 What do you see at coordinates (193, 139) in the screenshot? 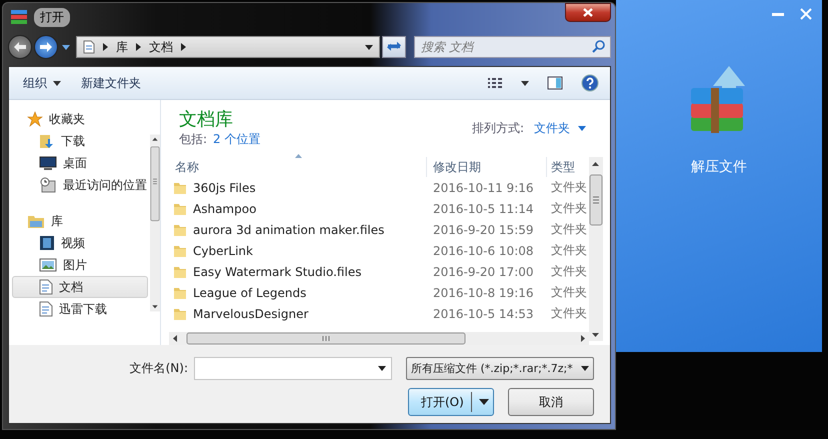
I see `includes-label: 包括:` at bounding box center [193, 139].